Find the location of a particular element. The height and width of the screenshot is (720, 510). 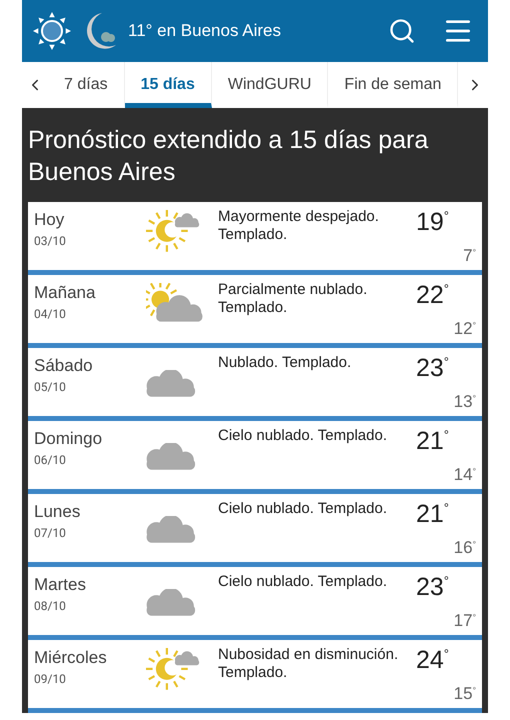

weather-description: Nubosidad en disminución. Templado. is located at coordinates (309, 664).